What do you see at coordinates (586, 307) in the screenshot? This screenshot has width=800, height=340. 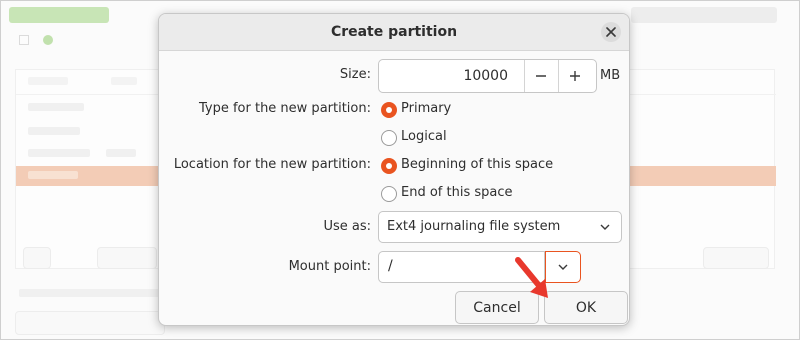 I see `ok-button: OK` at bounding box center [586, 307].